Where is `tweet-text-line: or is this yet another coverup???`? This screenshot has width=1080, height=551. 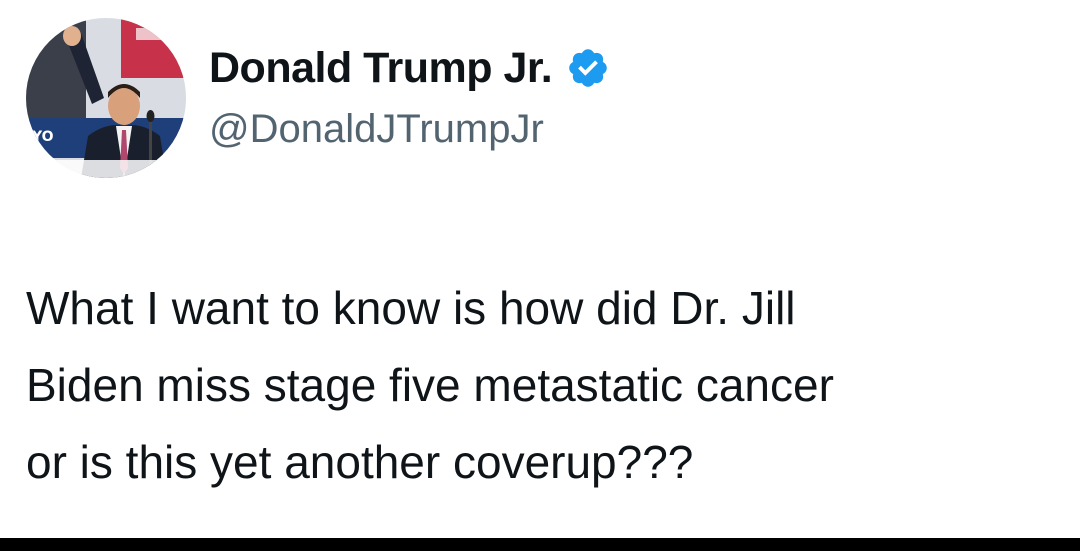 tweet-text-line: or is this yet another coverup??? is located at coordinates (360, 462).